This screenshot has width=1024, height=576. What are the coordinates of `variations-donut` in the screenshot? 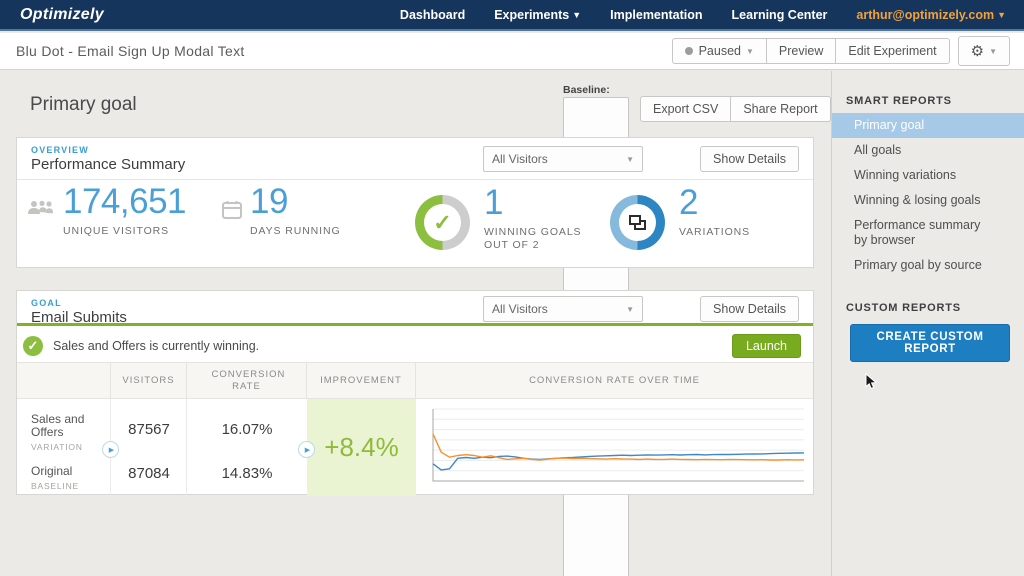 It's located at (637, 222).